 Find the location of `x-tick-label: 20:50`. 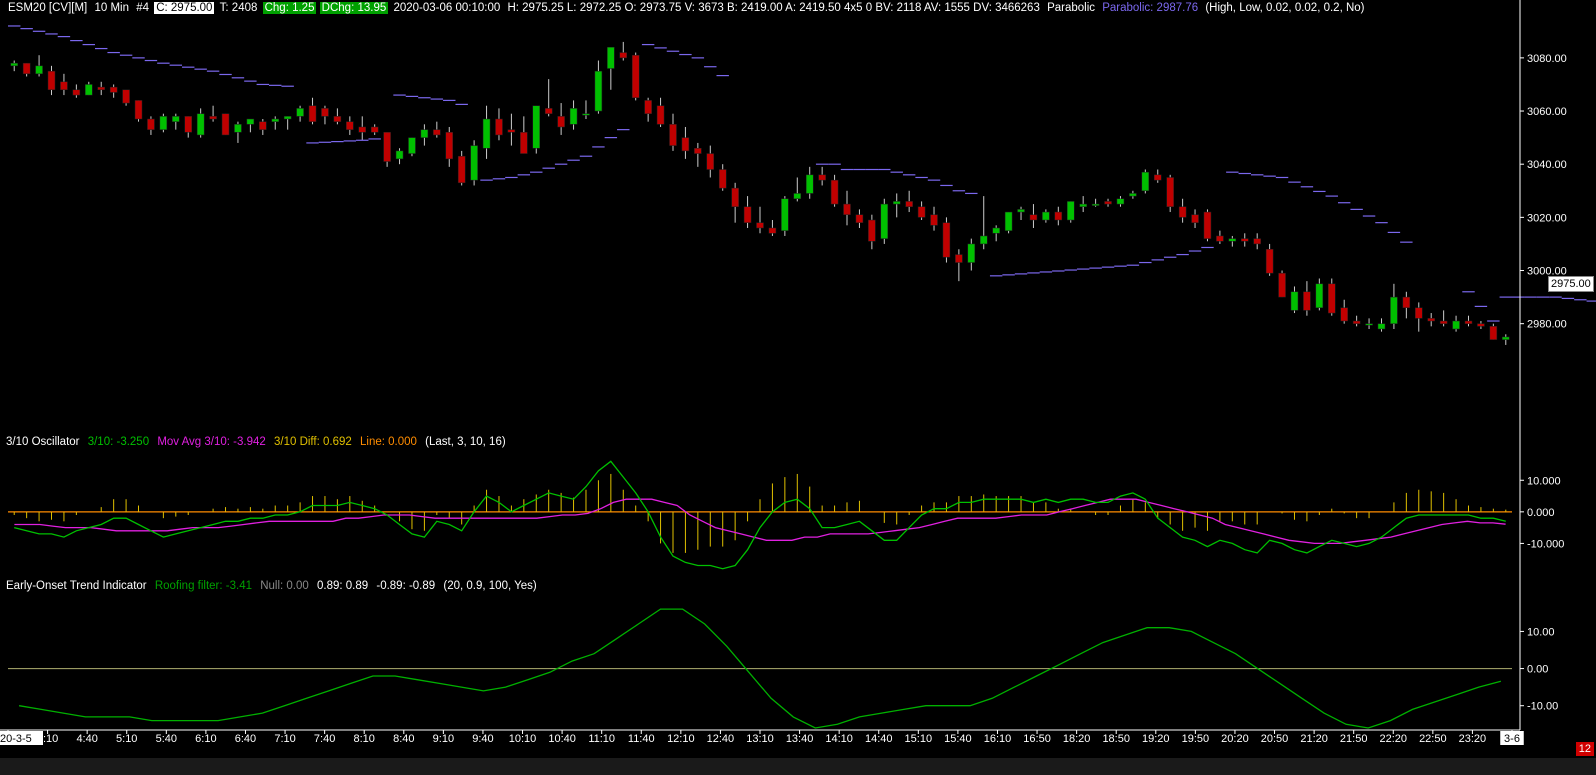

x-tick-label: 20:50 is located at coordinates (1275, 739).